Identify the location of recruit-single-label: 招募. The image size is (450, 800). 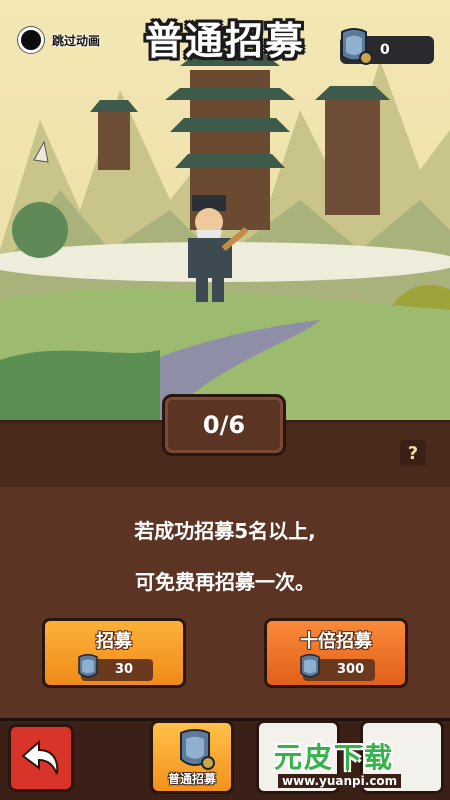
(114, 641).